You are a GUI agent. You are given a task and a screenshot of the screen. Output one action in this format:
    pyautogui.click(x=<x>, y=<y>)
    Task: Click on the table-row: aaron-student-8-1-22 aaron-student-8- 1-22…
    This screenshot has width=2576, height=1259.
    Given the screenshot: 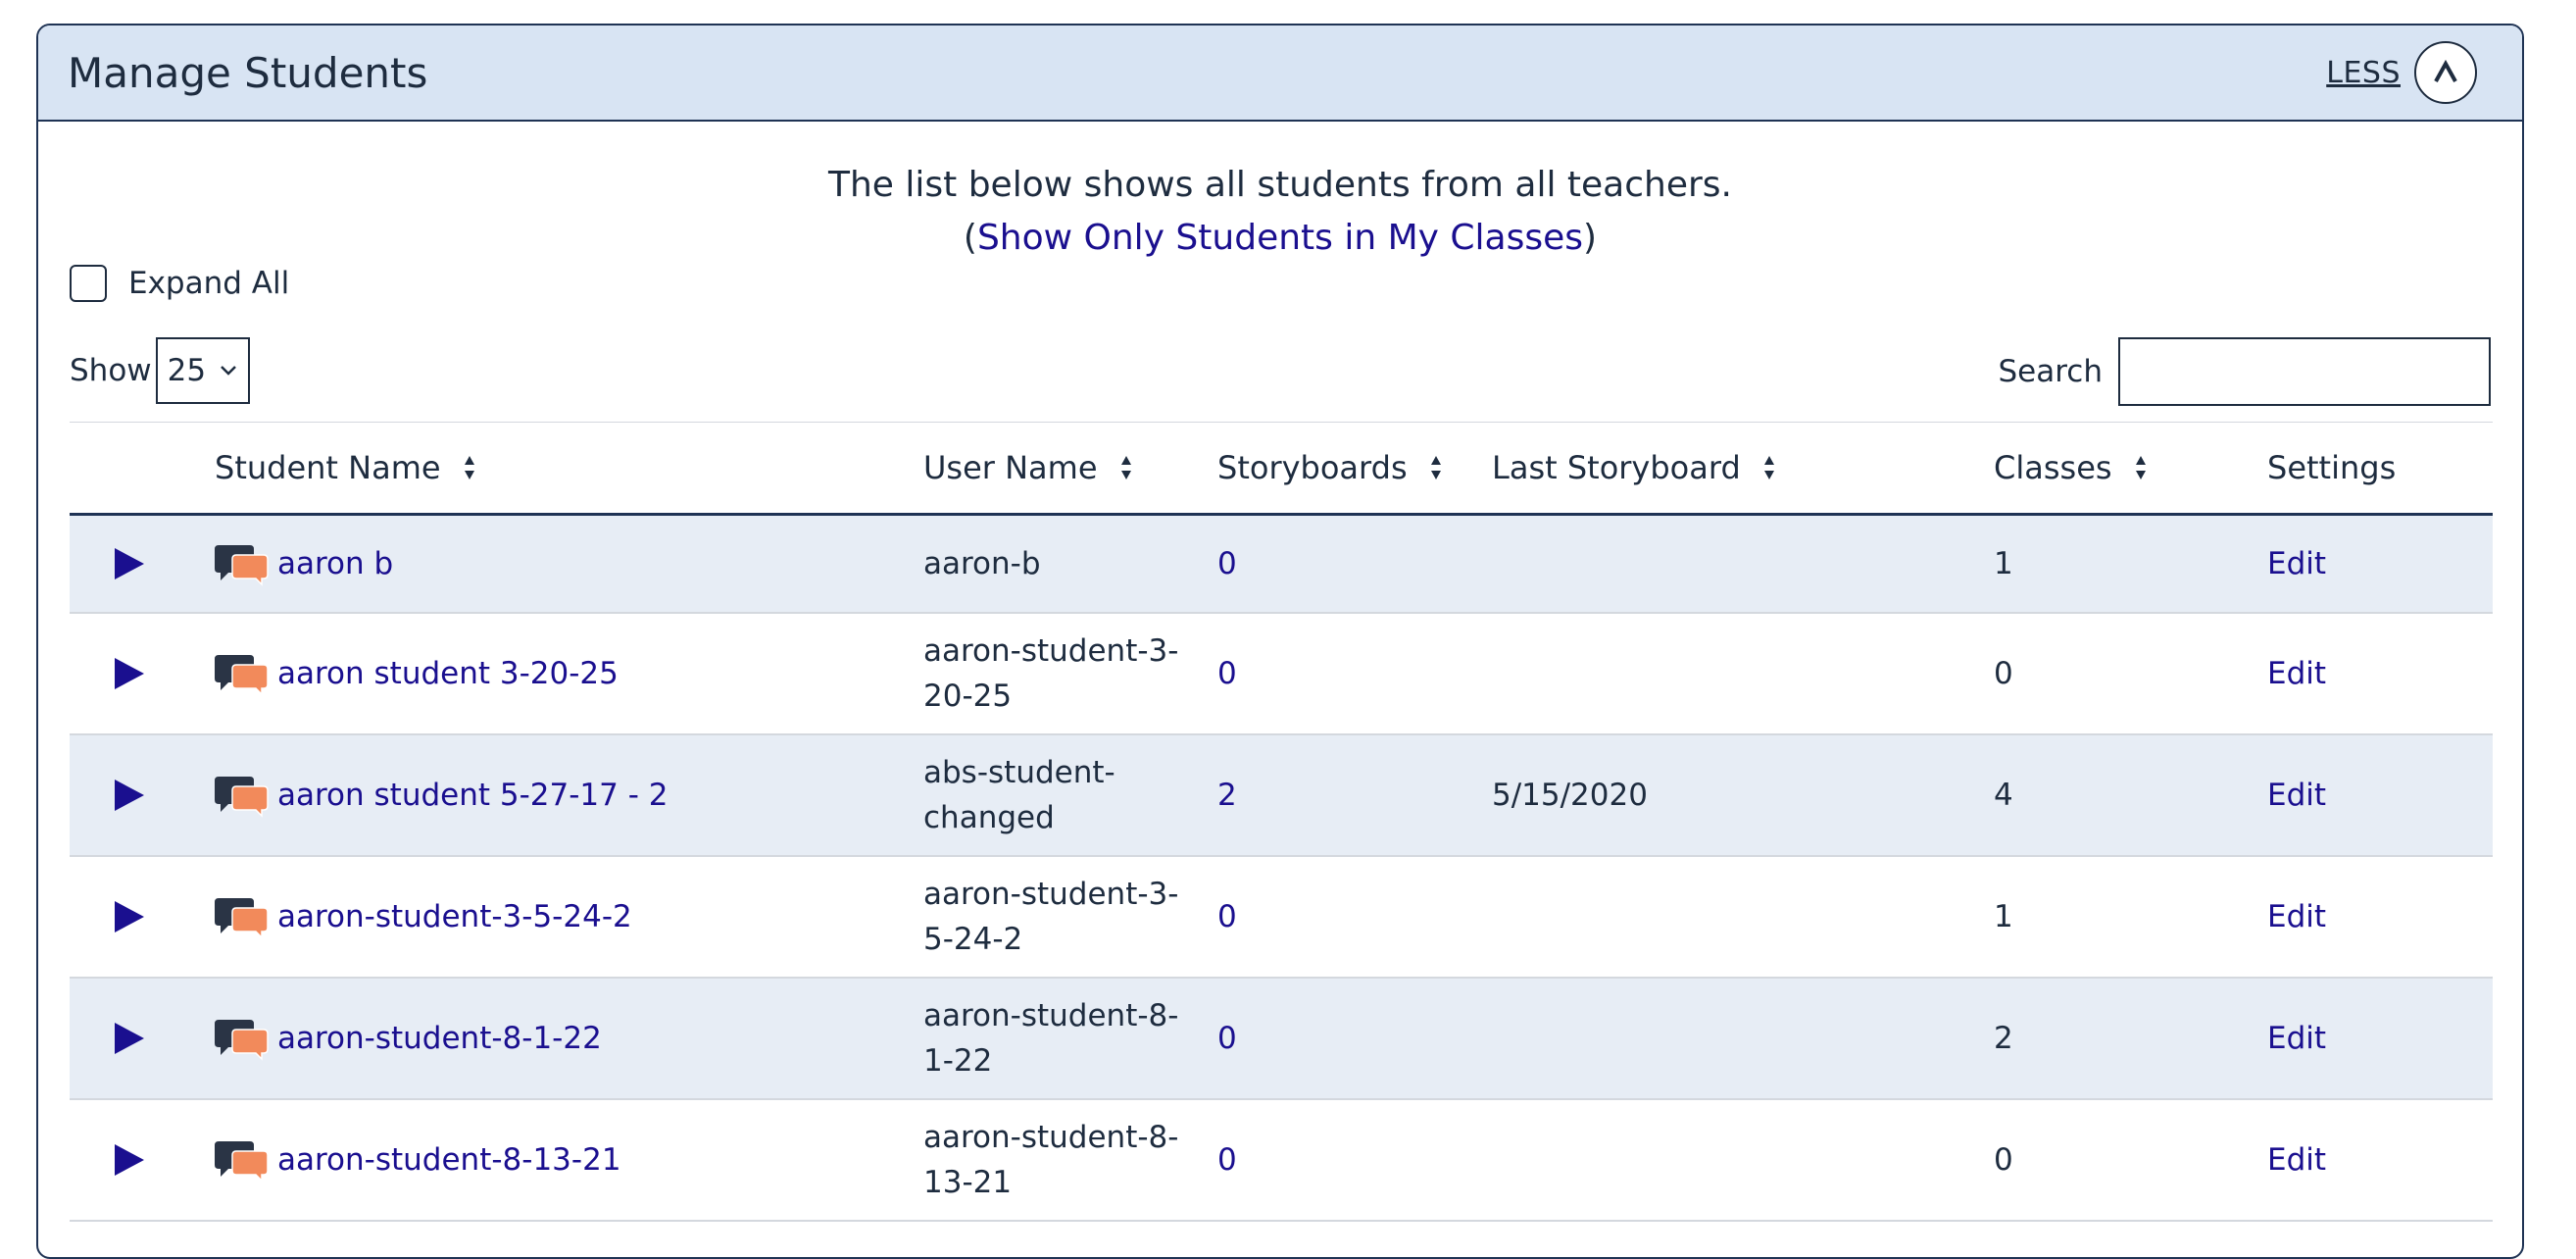 What is the action you would take?
    pyautogui.click(x=1281, y=1040)
    